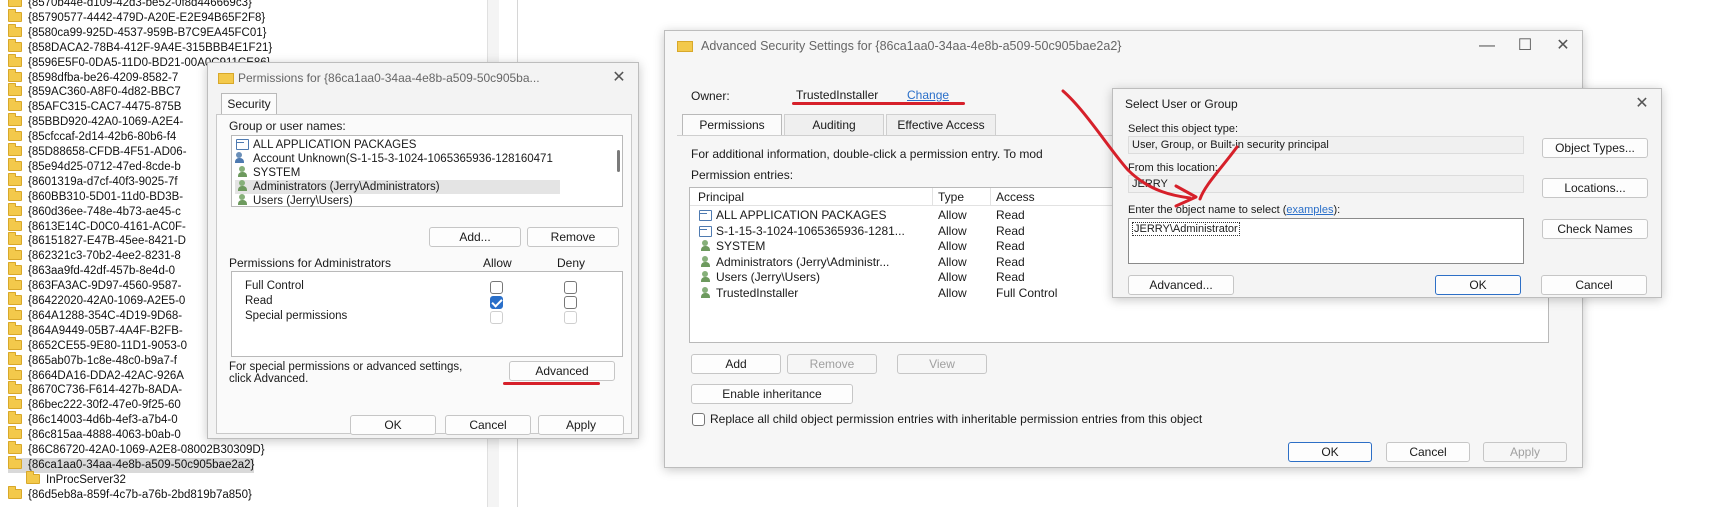 This screenshot has width=1727, height=507. Describe the element at coordinates (1525, 46) in the screenshot. I see `maximize-icon: ☐` at that location.